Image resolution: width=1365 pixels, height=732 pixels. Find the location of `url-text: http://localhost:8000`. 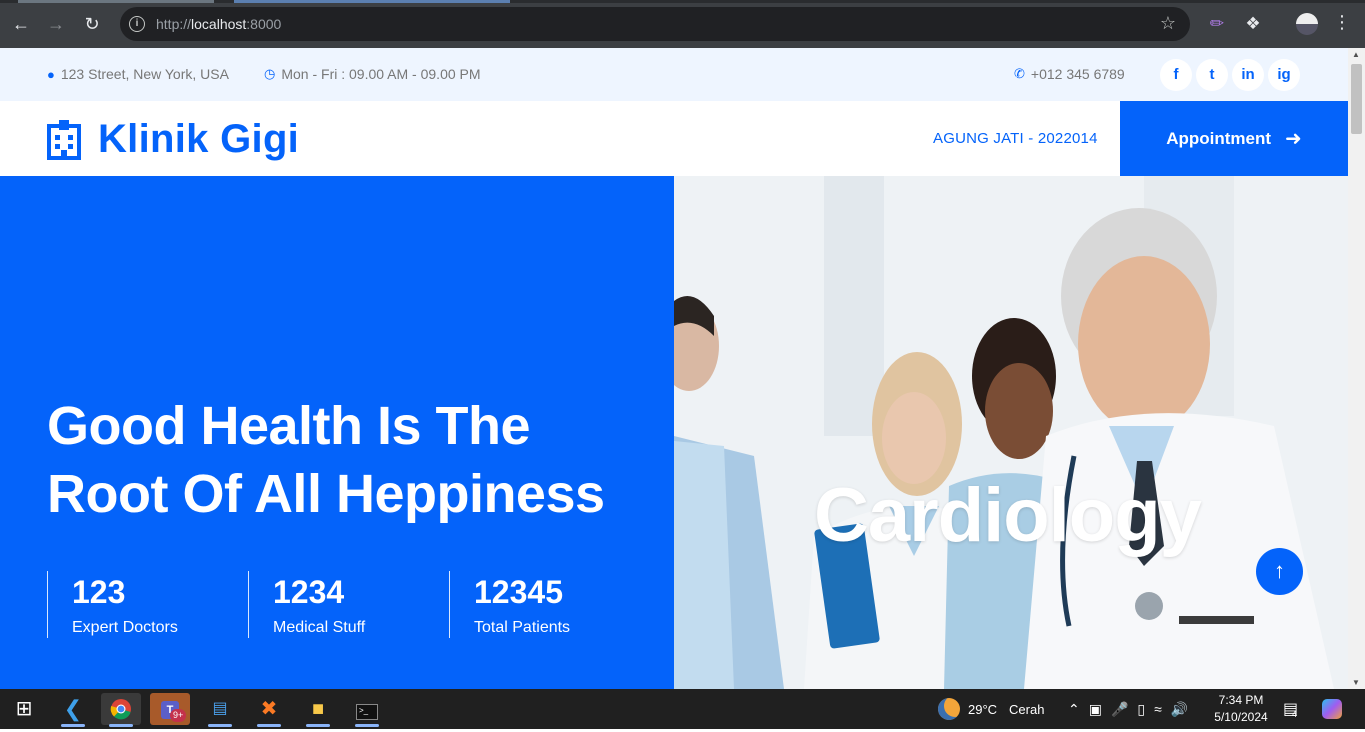

url-text: http://localhost:8000 is located at coordinates (218, 24).